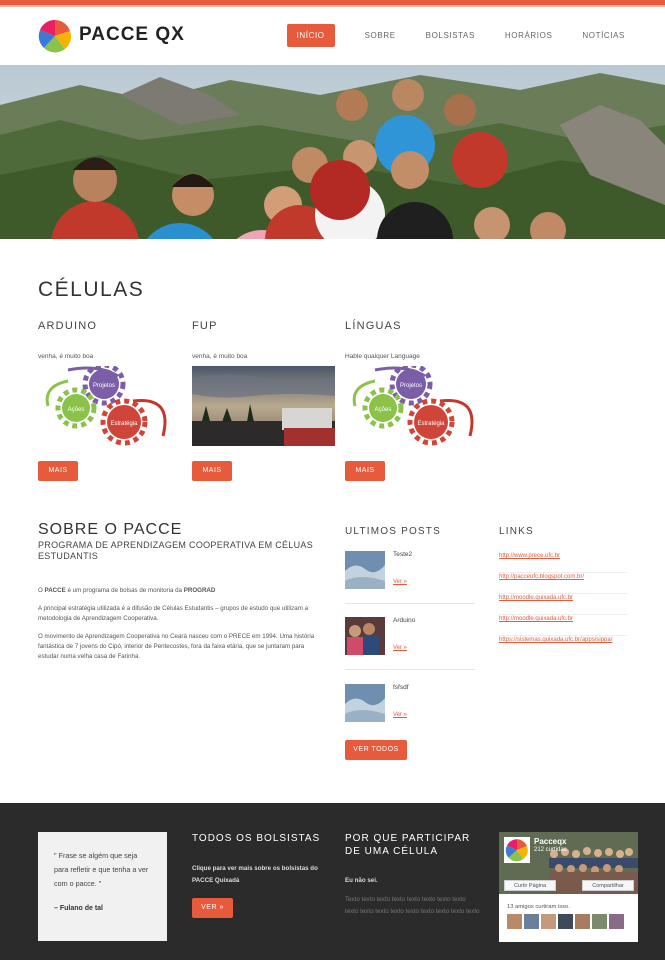  Describe the element at coordinates (538, 907) in the screenshot. I see `facebook-friends-text: 13 amigos curtiram isso.` at that location.